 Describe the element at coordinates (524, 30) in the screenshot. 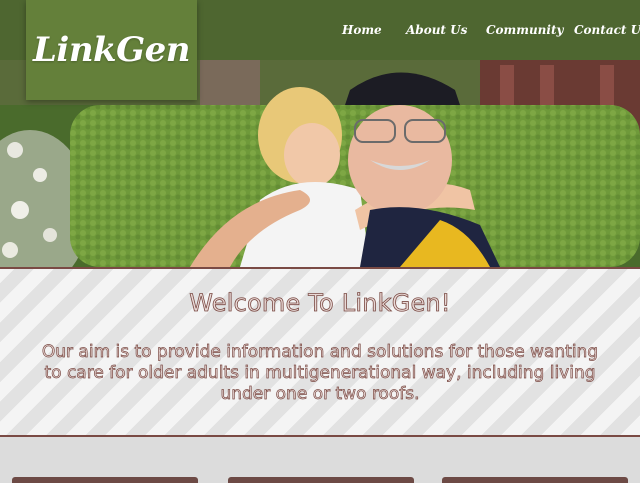

I see `nav-community: Community` at that location.